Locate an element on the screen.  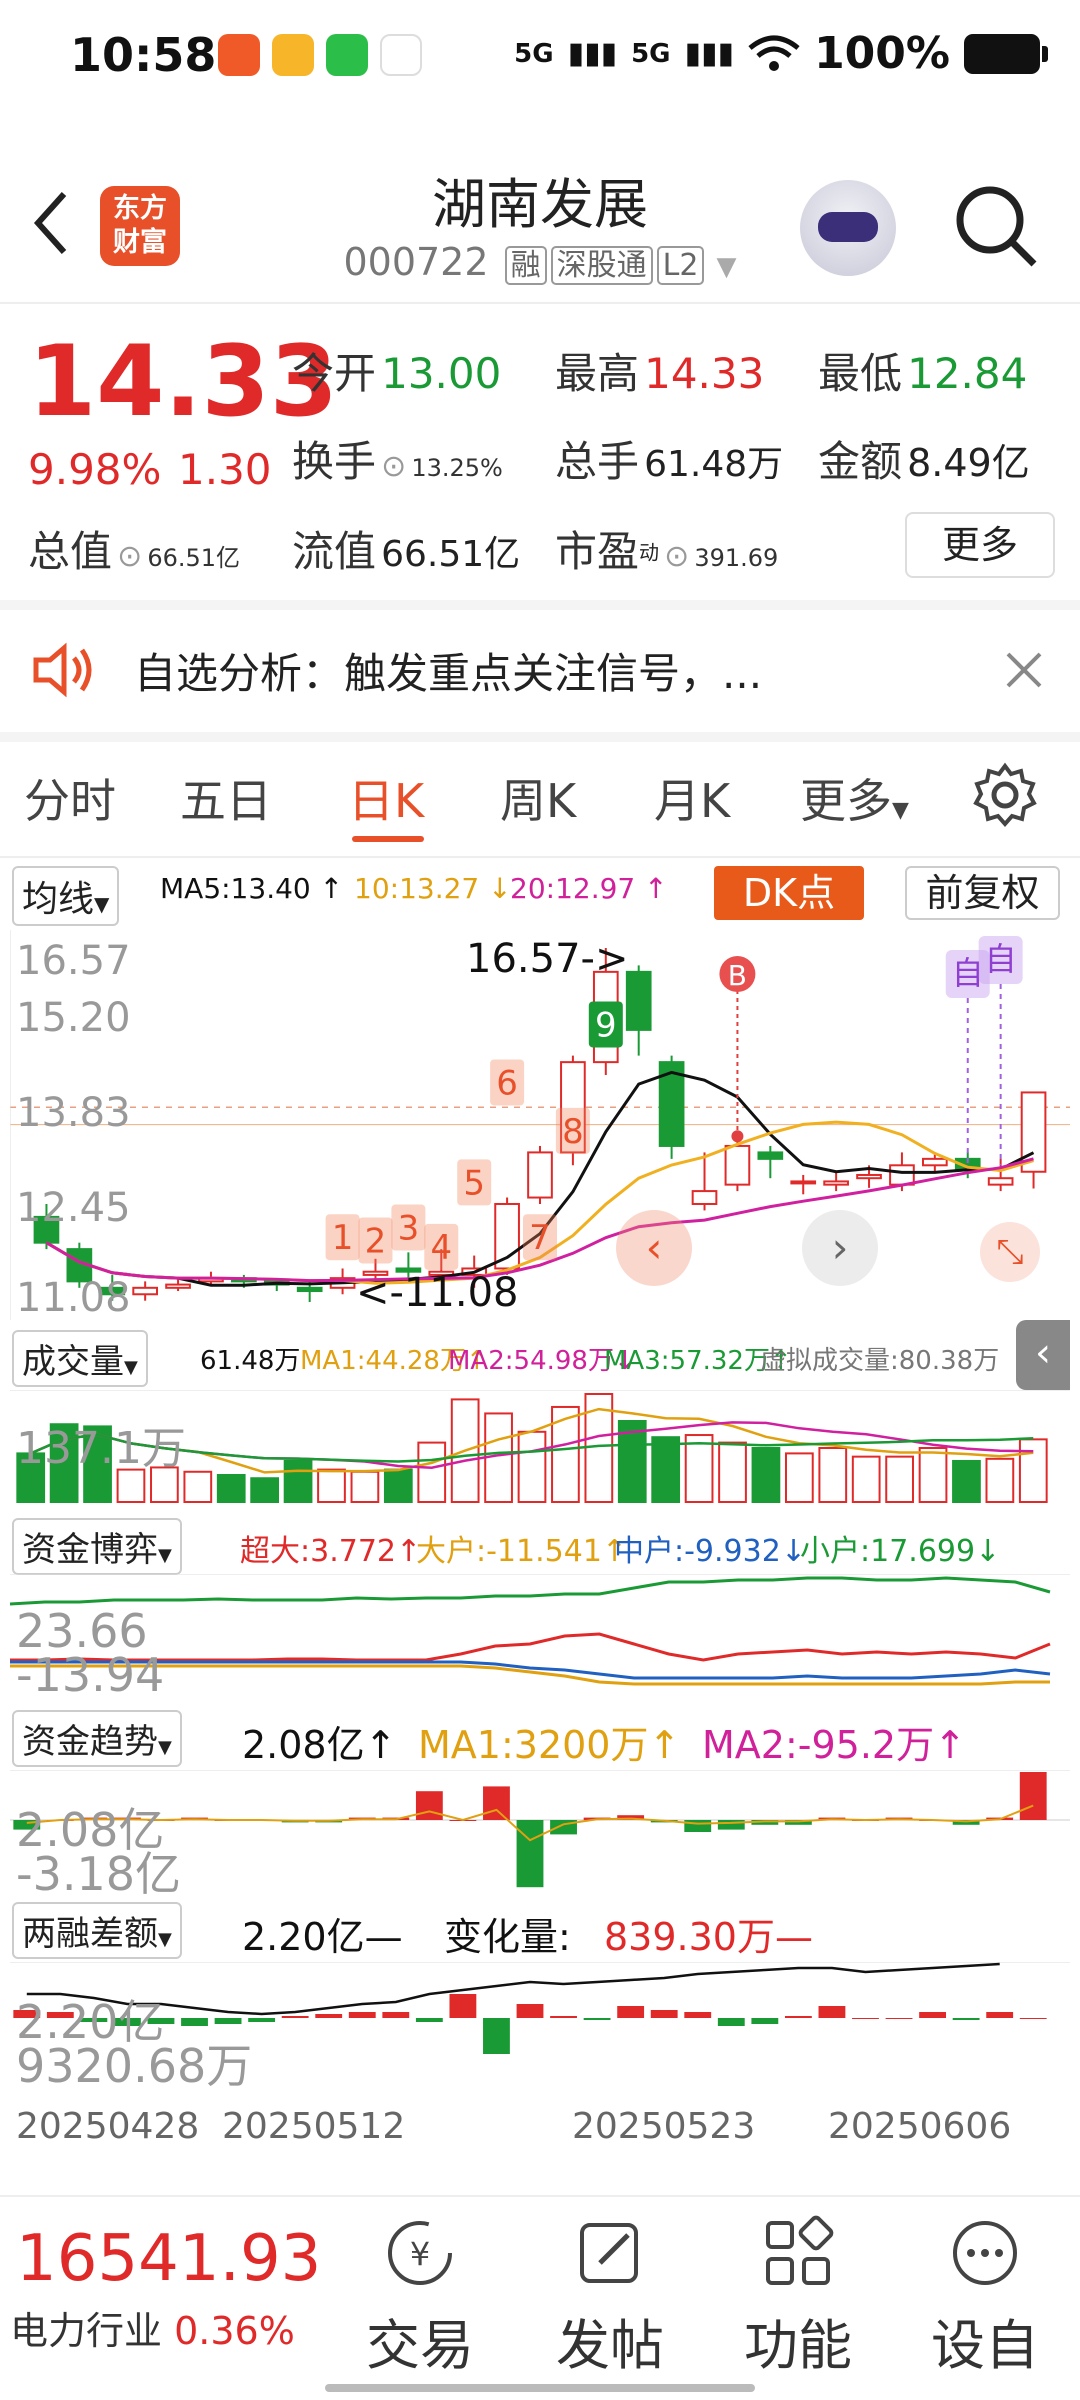
volume-selector: 成交量▼ is located at coordinates (80, 1358).